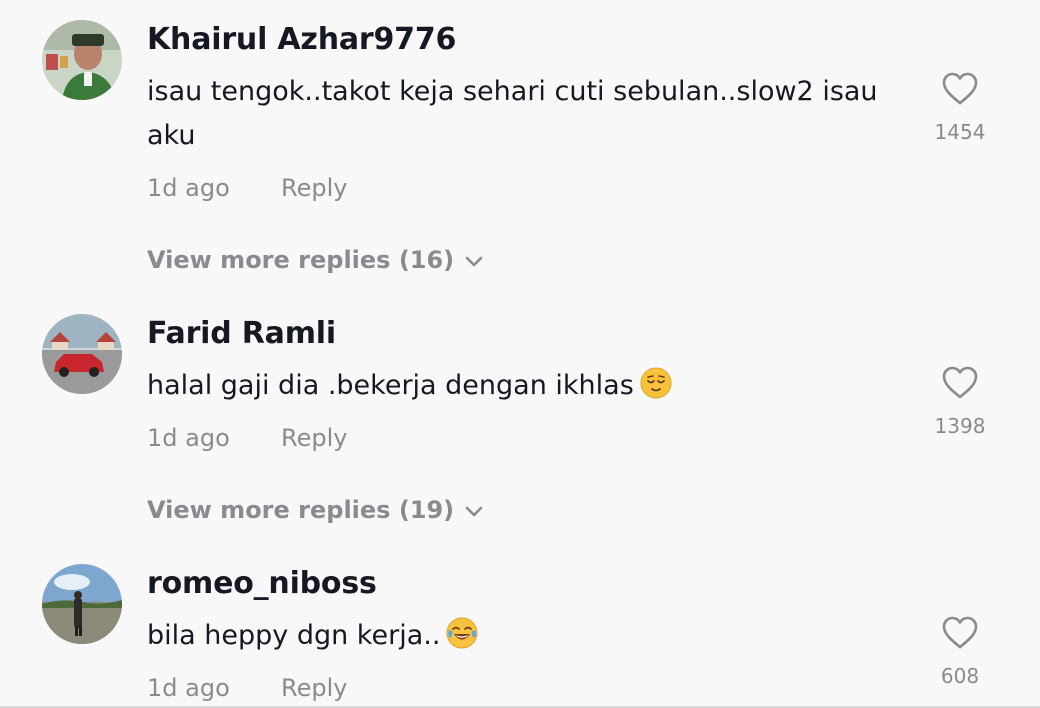 The width and height of the screenshot is (1040, 708). Describe the element at coordinates (656, 383) in the screenshot. I see `relieved-face-emoji-icon` at that location.